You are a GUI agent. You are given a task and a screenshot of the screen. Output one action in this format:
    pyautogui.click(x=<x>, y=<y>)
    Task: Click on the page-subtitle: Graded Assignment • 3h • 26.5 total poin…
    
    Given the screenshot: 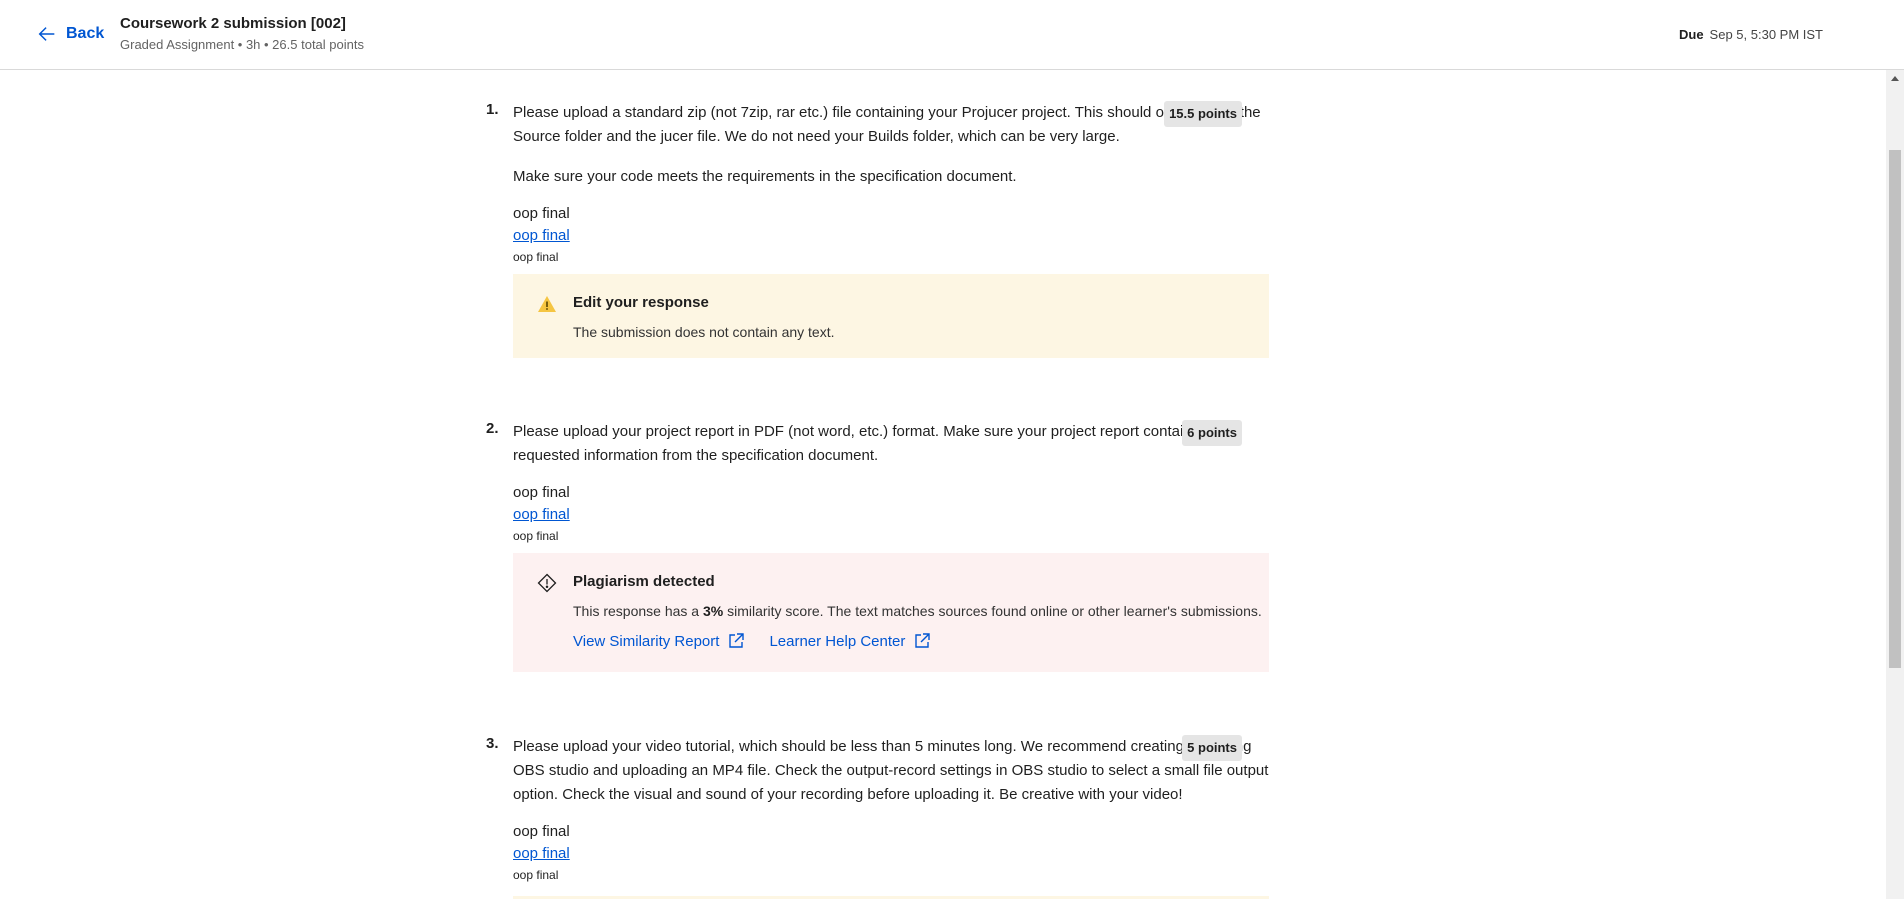 What is the action you would take?
    pyautogui.click(x=242, y=44)
    